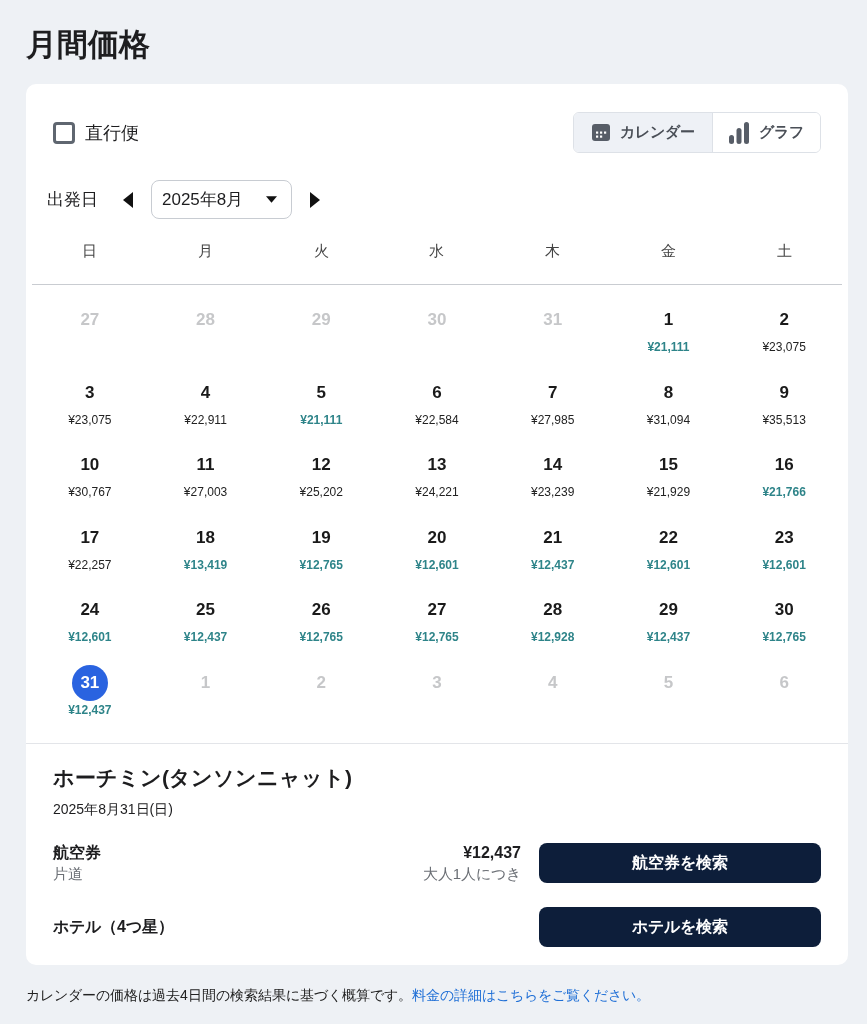 This screenshot has height=1024, width=867. I want to click on search-button: ホテルを検索, so click(680, 927).